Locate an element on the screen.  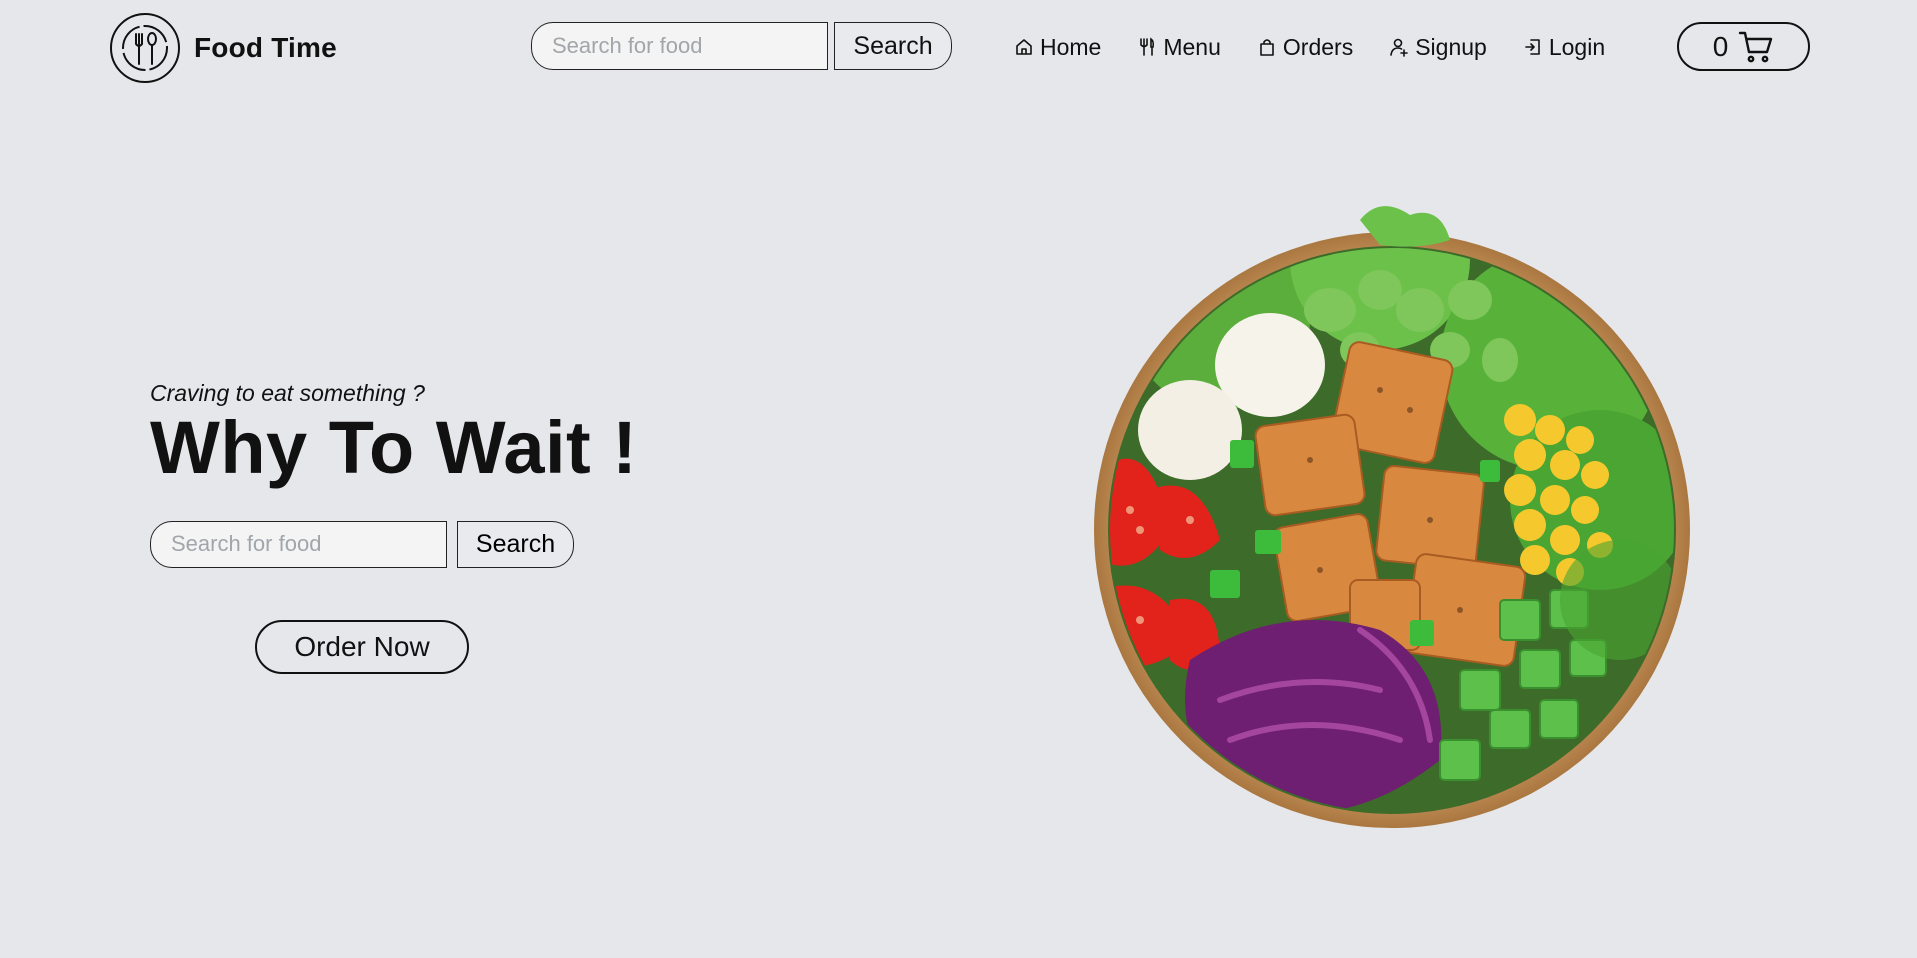
nav-item-login: Login is located at coordinates (1564, 47).